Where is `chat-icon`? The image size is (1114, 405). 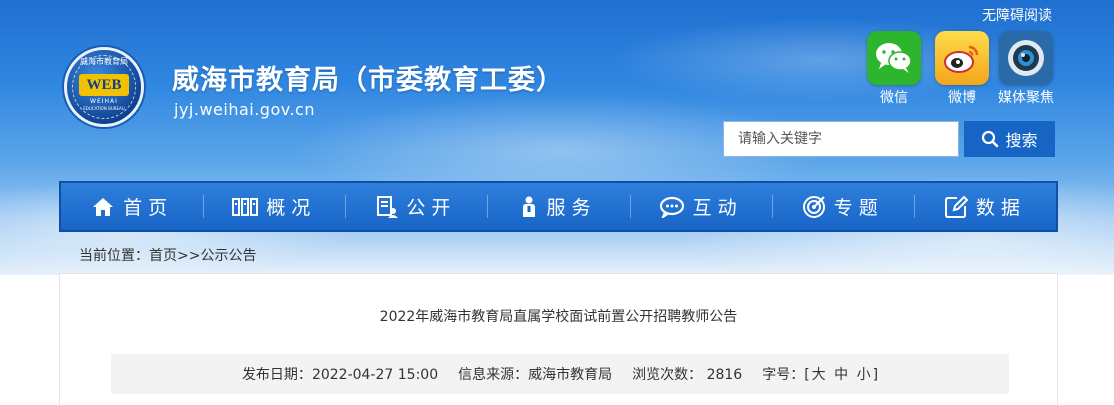 chat-icon is located at coordinates (671, 207).